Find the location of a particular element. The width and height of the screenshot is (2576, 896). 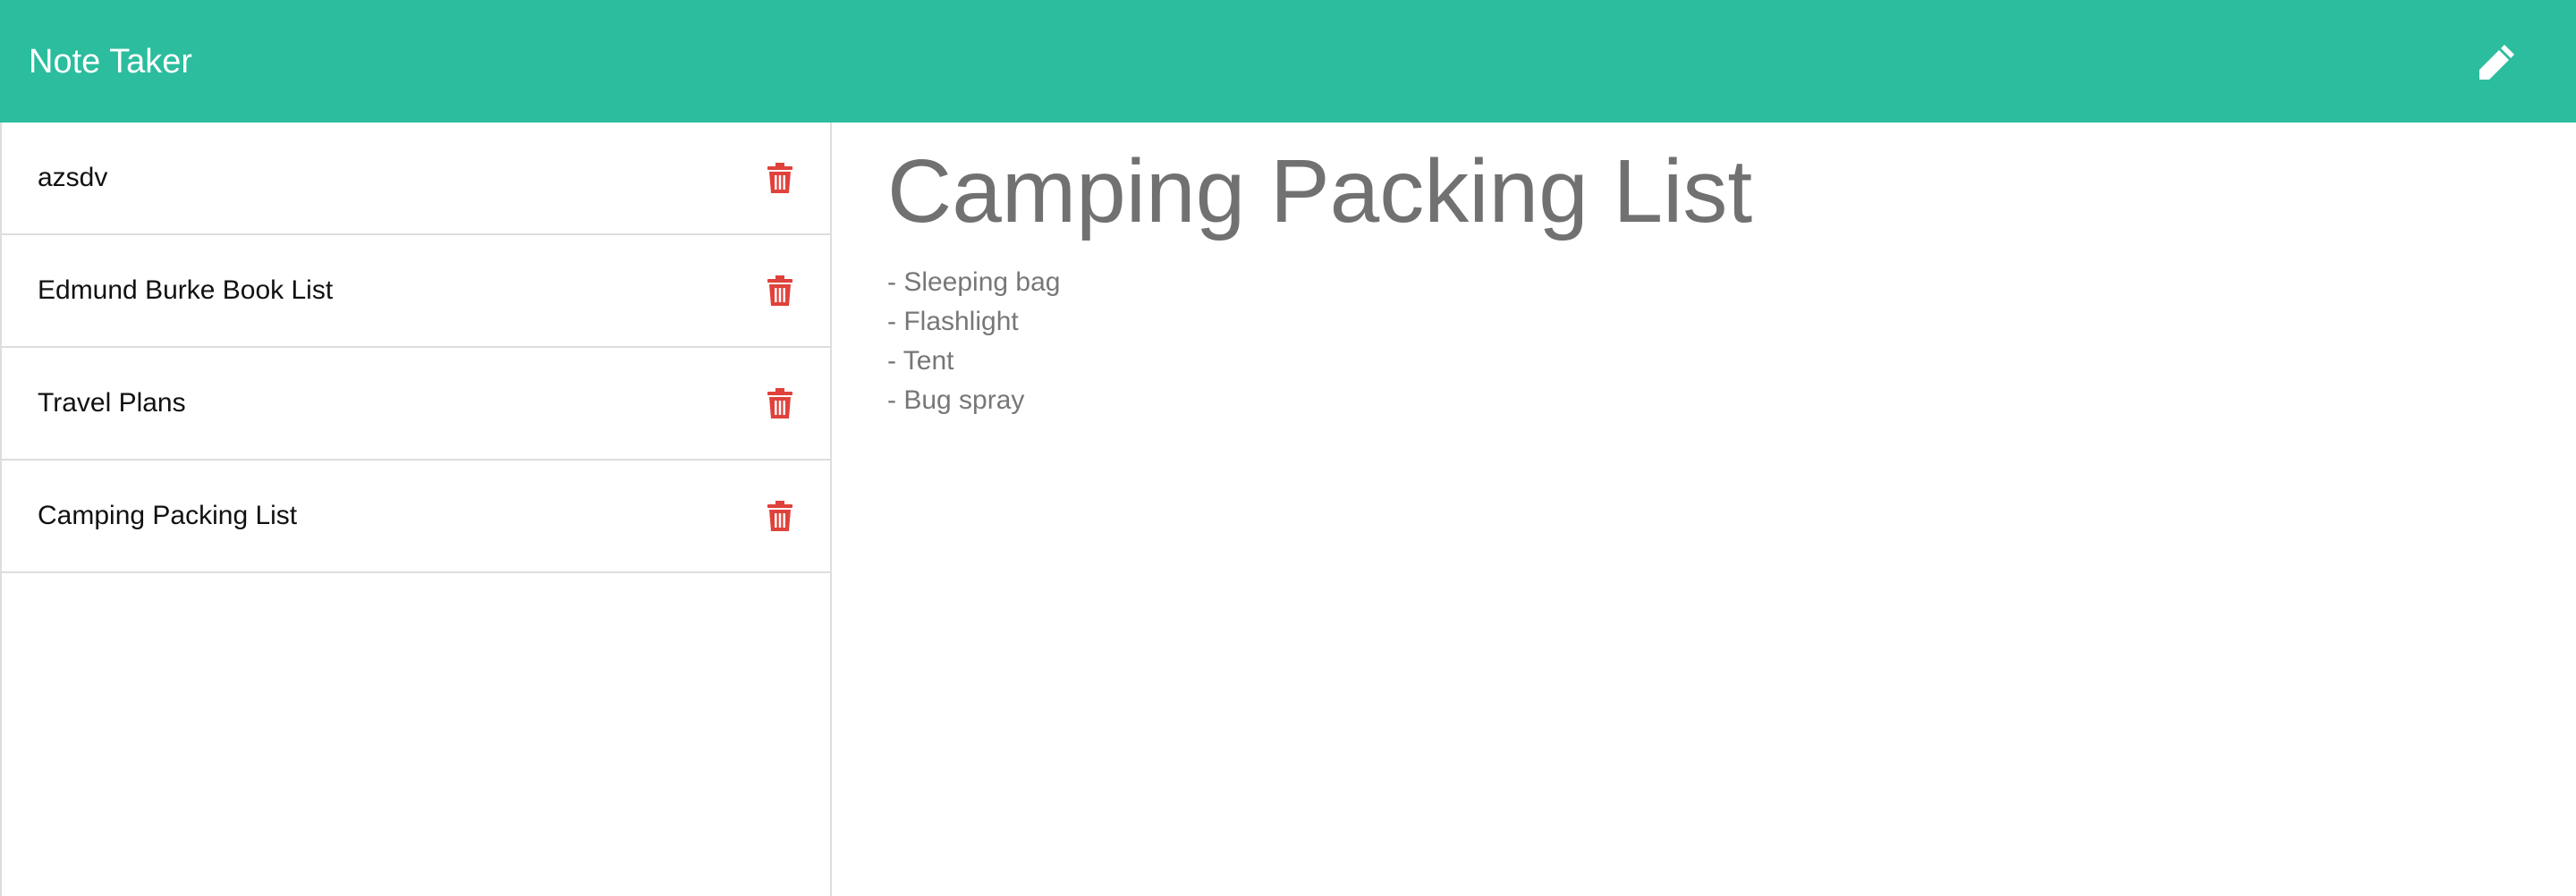

app-title: Note Taker is located at coordinates (110, 62).